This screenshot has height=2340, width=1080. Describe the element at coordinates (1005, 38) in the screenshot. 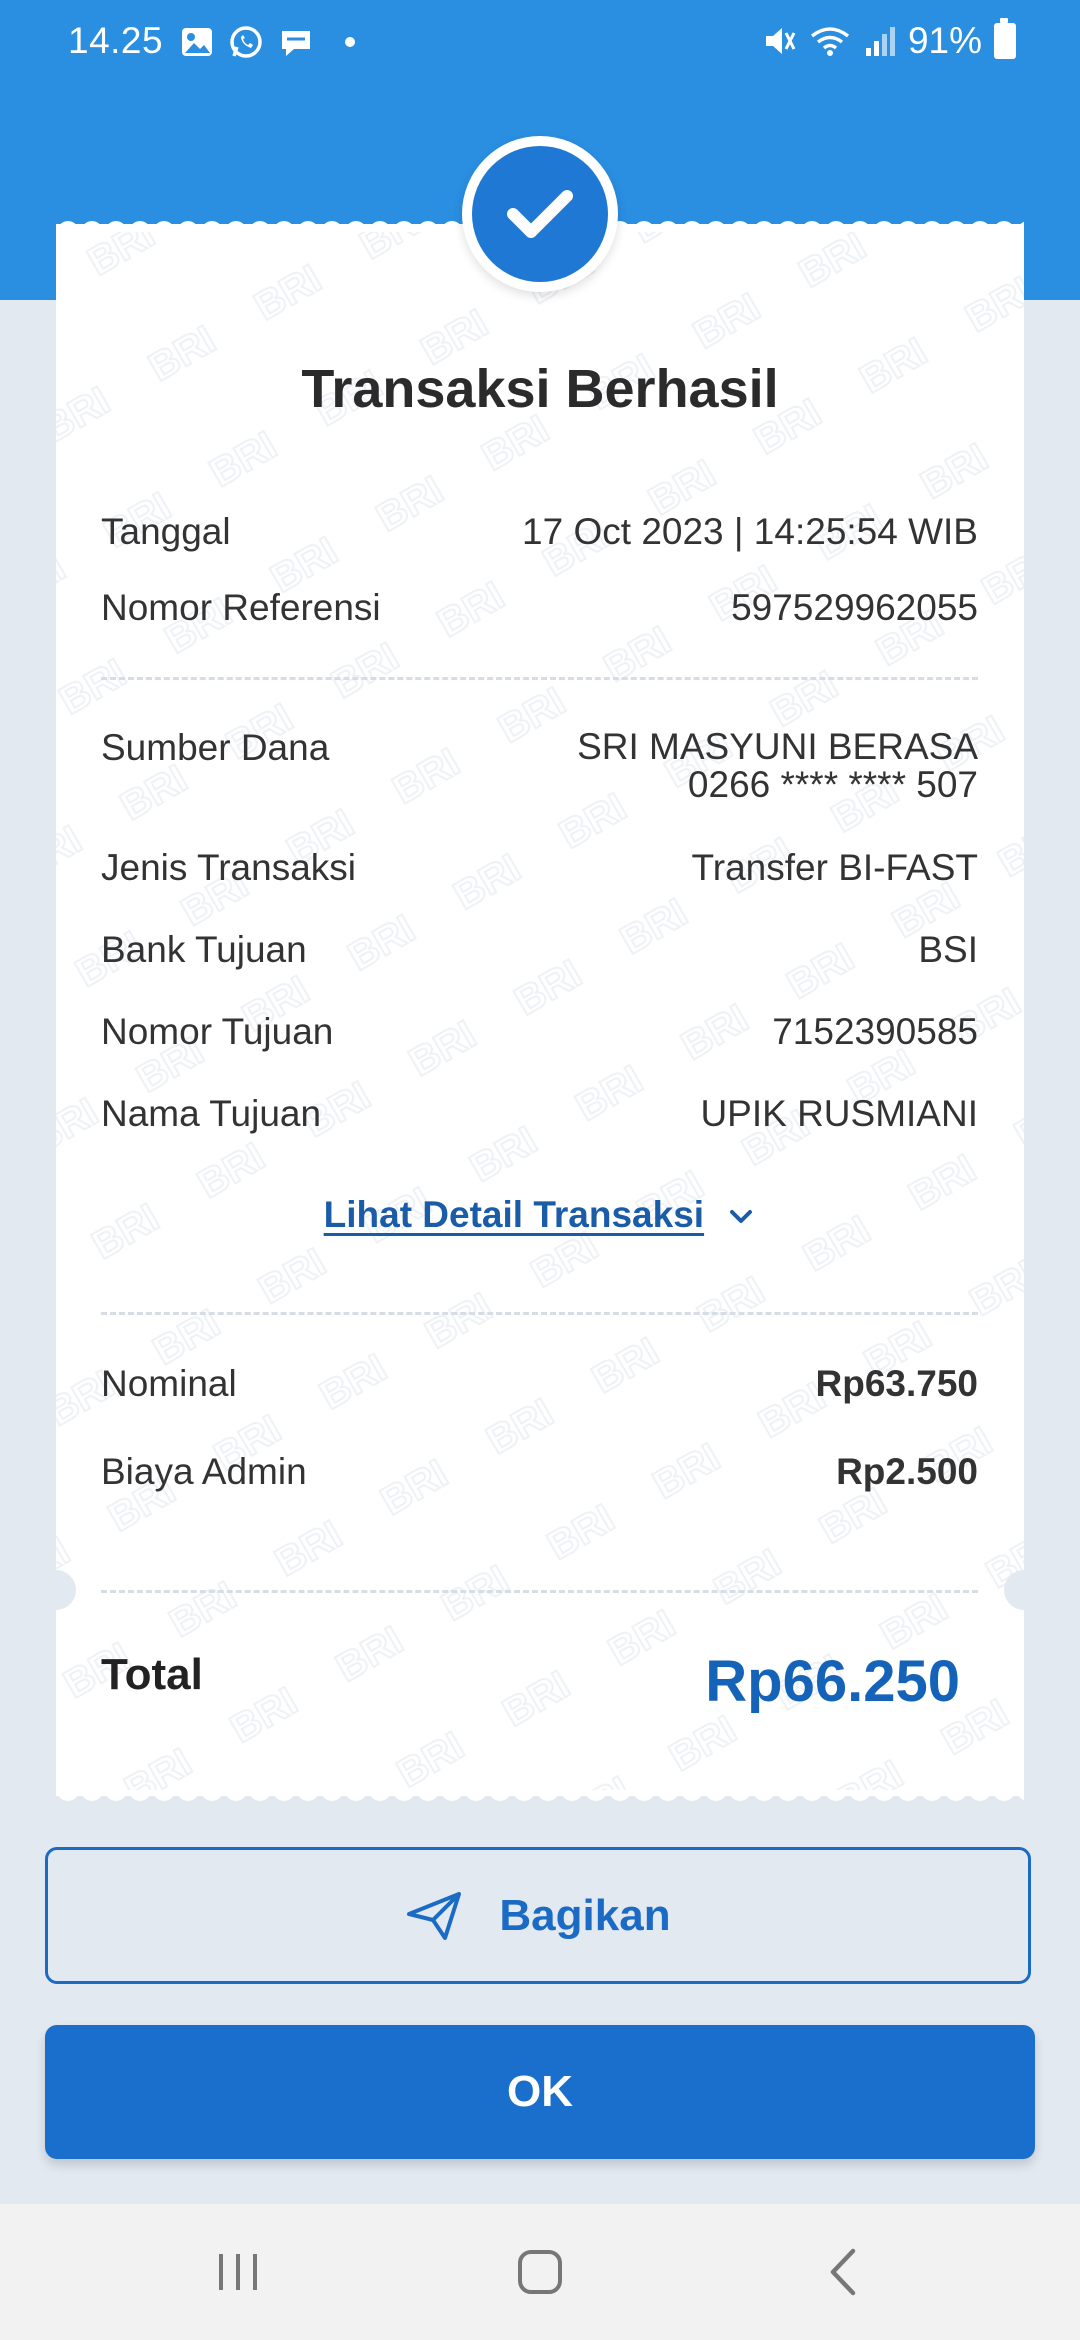

I see `battery-icon` at that location.